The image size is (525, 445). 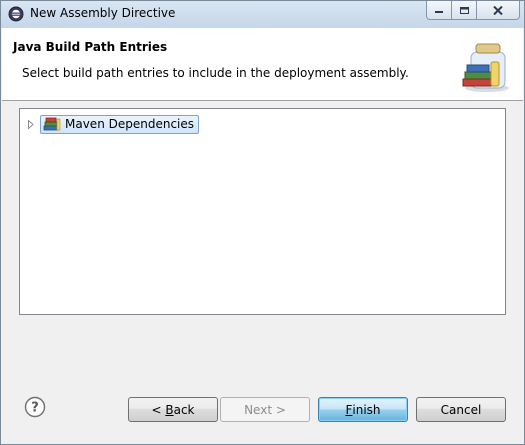 What do you see at coordinates (184, 409) in the screenshot?
I see `back-label-rest: ack` at bounding box center [184, 409].